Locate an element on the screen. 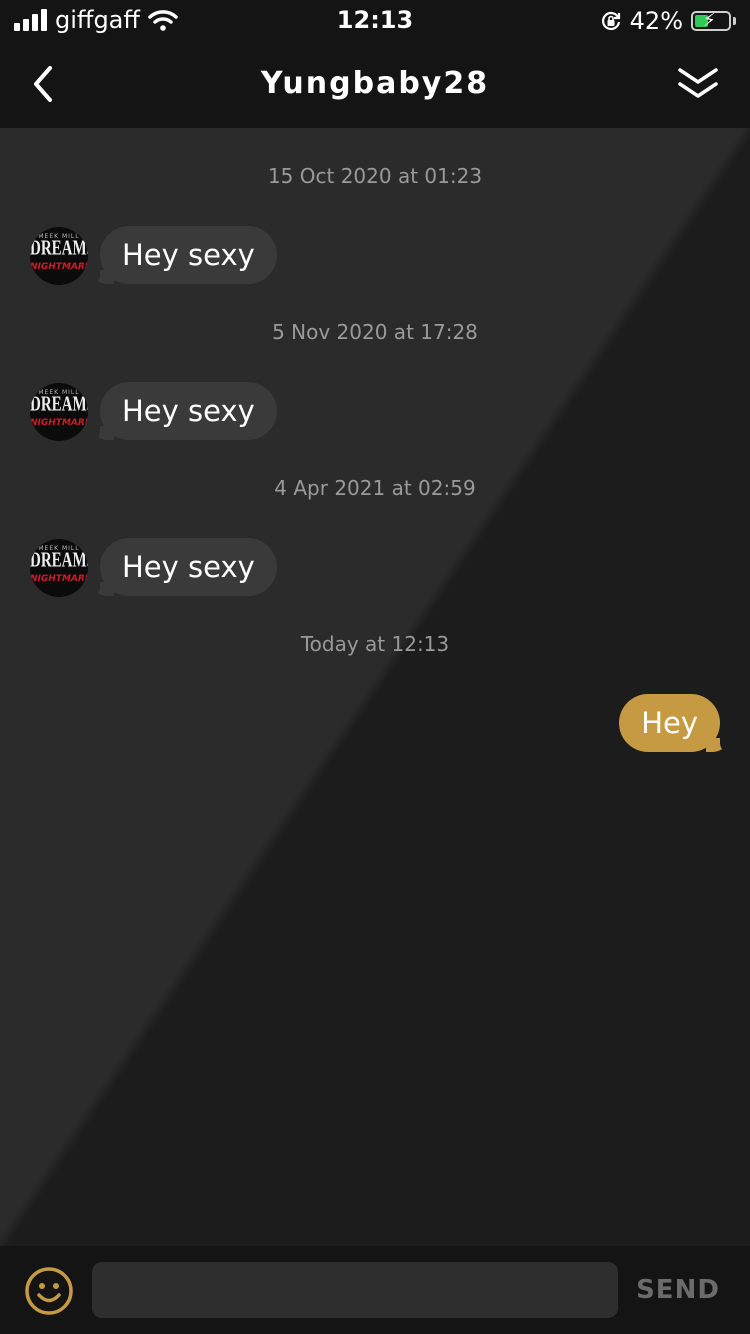 The height and width of the screenshot is (1334, 750). message-text: Hey is located at coordinates (669, 723).